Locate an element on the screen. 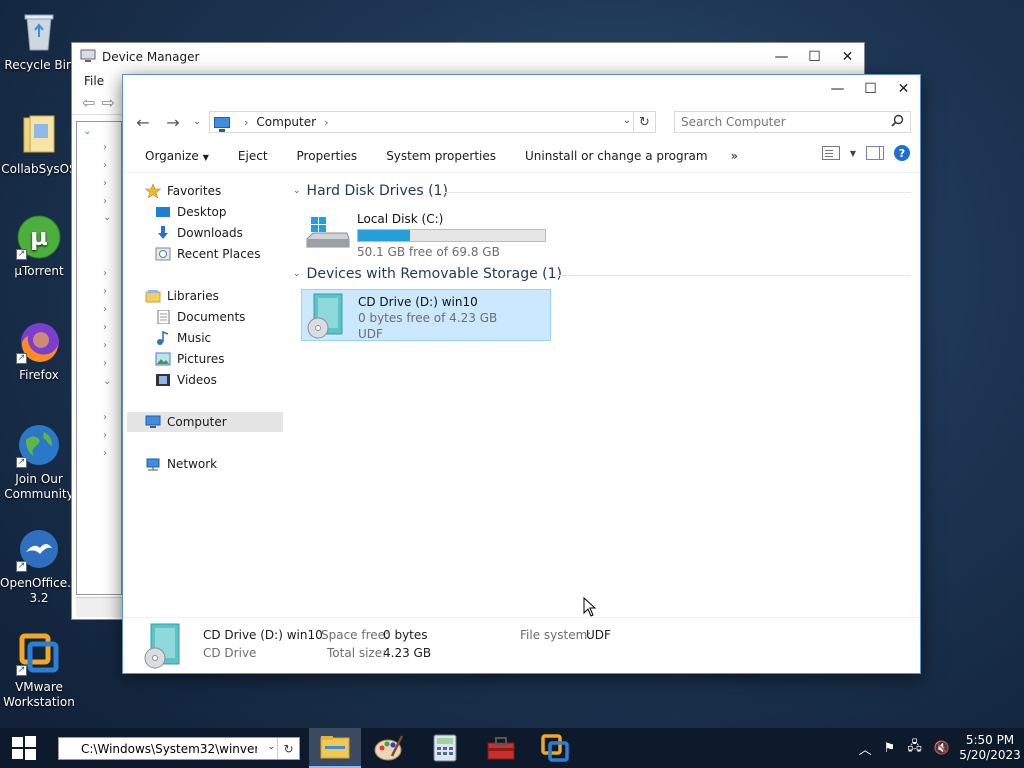 Image resolution: width=1024 pixels, height=768 pixels. desktop-icon-openoffice: ↗ OpenOffice... 3.2 is located at coordinates (39, 566).